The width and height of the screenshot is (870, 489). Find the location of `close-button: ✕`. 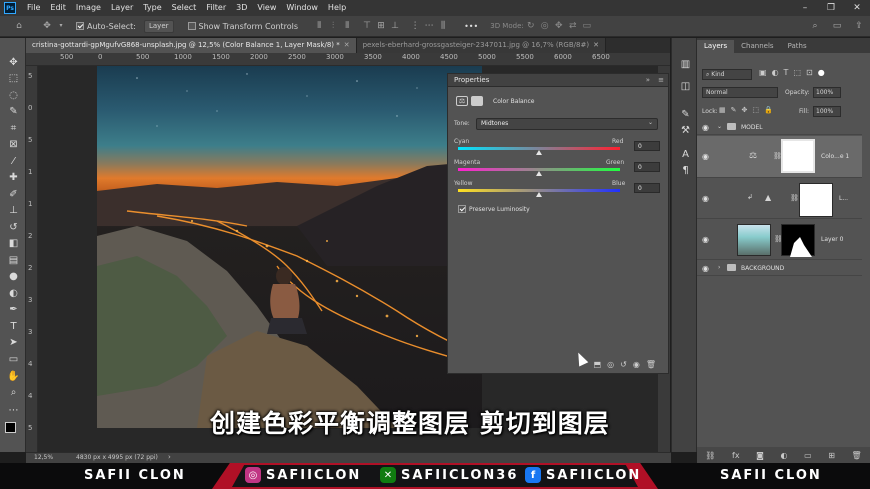

close-button: ✕ is located at coordinates (857, 8).